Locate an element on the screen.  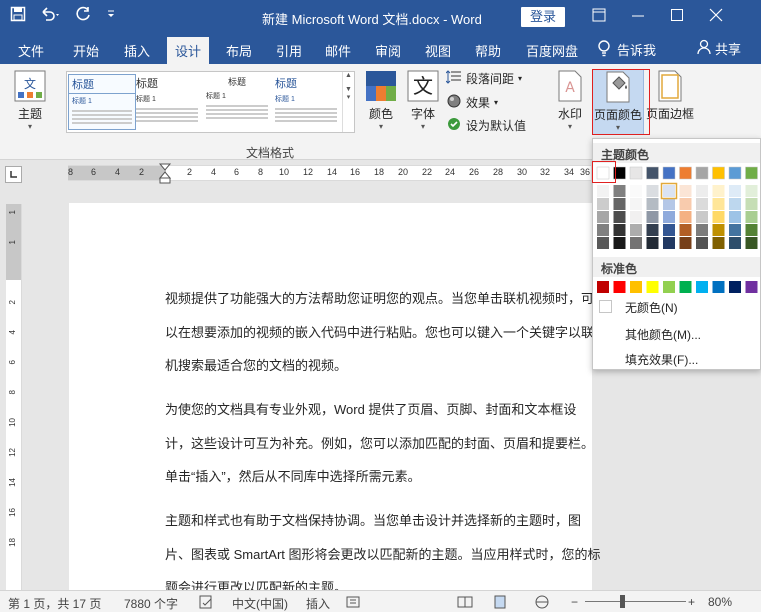
no-color-swatch is located at coordinates (605, 306).